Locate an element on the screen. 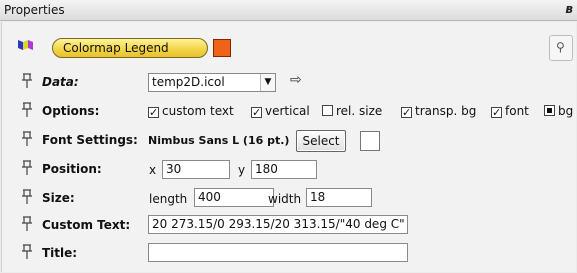 This screenshot has width=577, height=273. checkbox-font: ✓ is located at coordinates (496, 112).